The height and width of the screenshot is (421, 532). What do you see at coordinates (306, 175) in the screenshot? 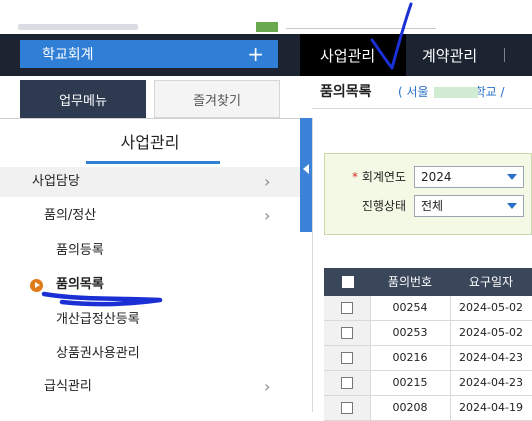
I see `sidebar-collapse-toggle` at bounding box center [306, 175].